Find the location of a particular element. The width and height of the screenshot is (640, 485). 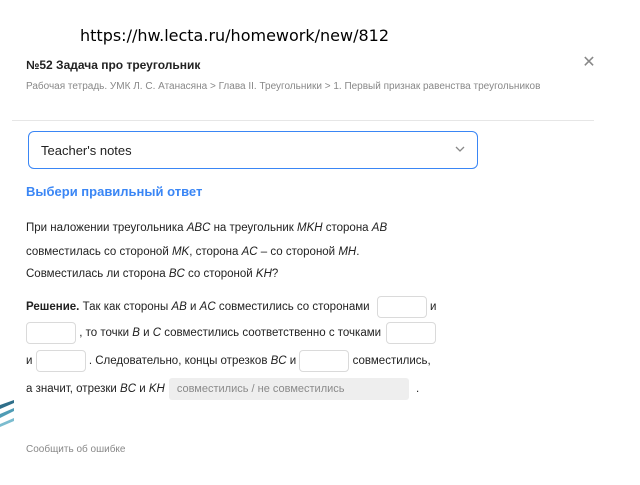

text: , то точки is located at coordinates (104, 333).